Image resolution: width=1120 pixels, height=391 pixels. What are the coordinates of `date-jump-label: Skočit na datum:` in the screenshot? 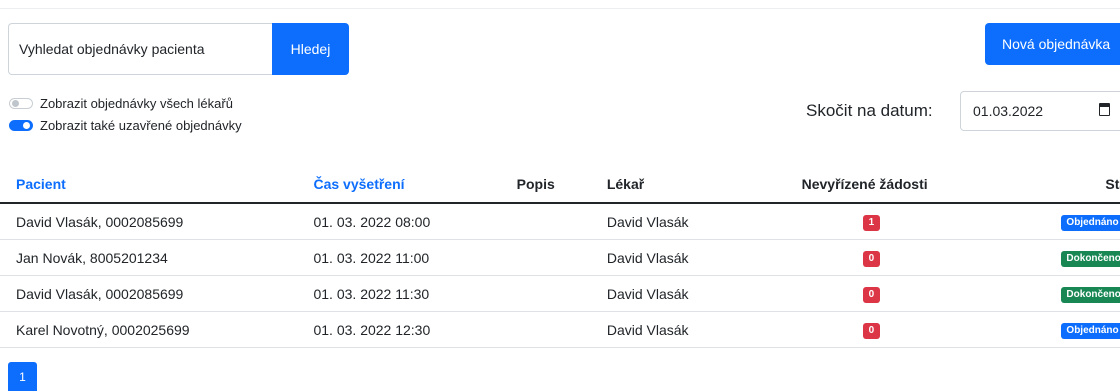 It's located at (869, 110).